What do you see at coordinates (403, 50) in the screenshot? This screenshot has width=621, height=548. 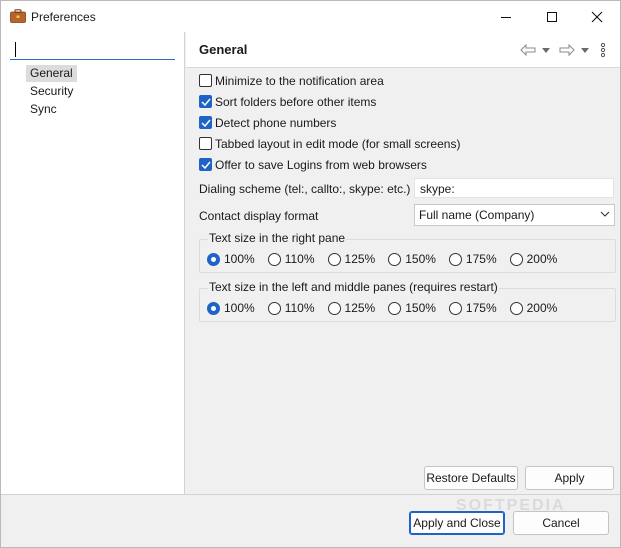 I see `page-header: General` at bounding box center [403, 50].